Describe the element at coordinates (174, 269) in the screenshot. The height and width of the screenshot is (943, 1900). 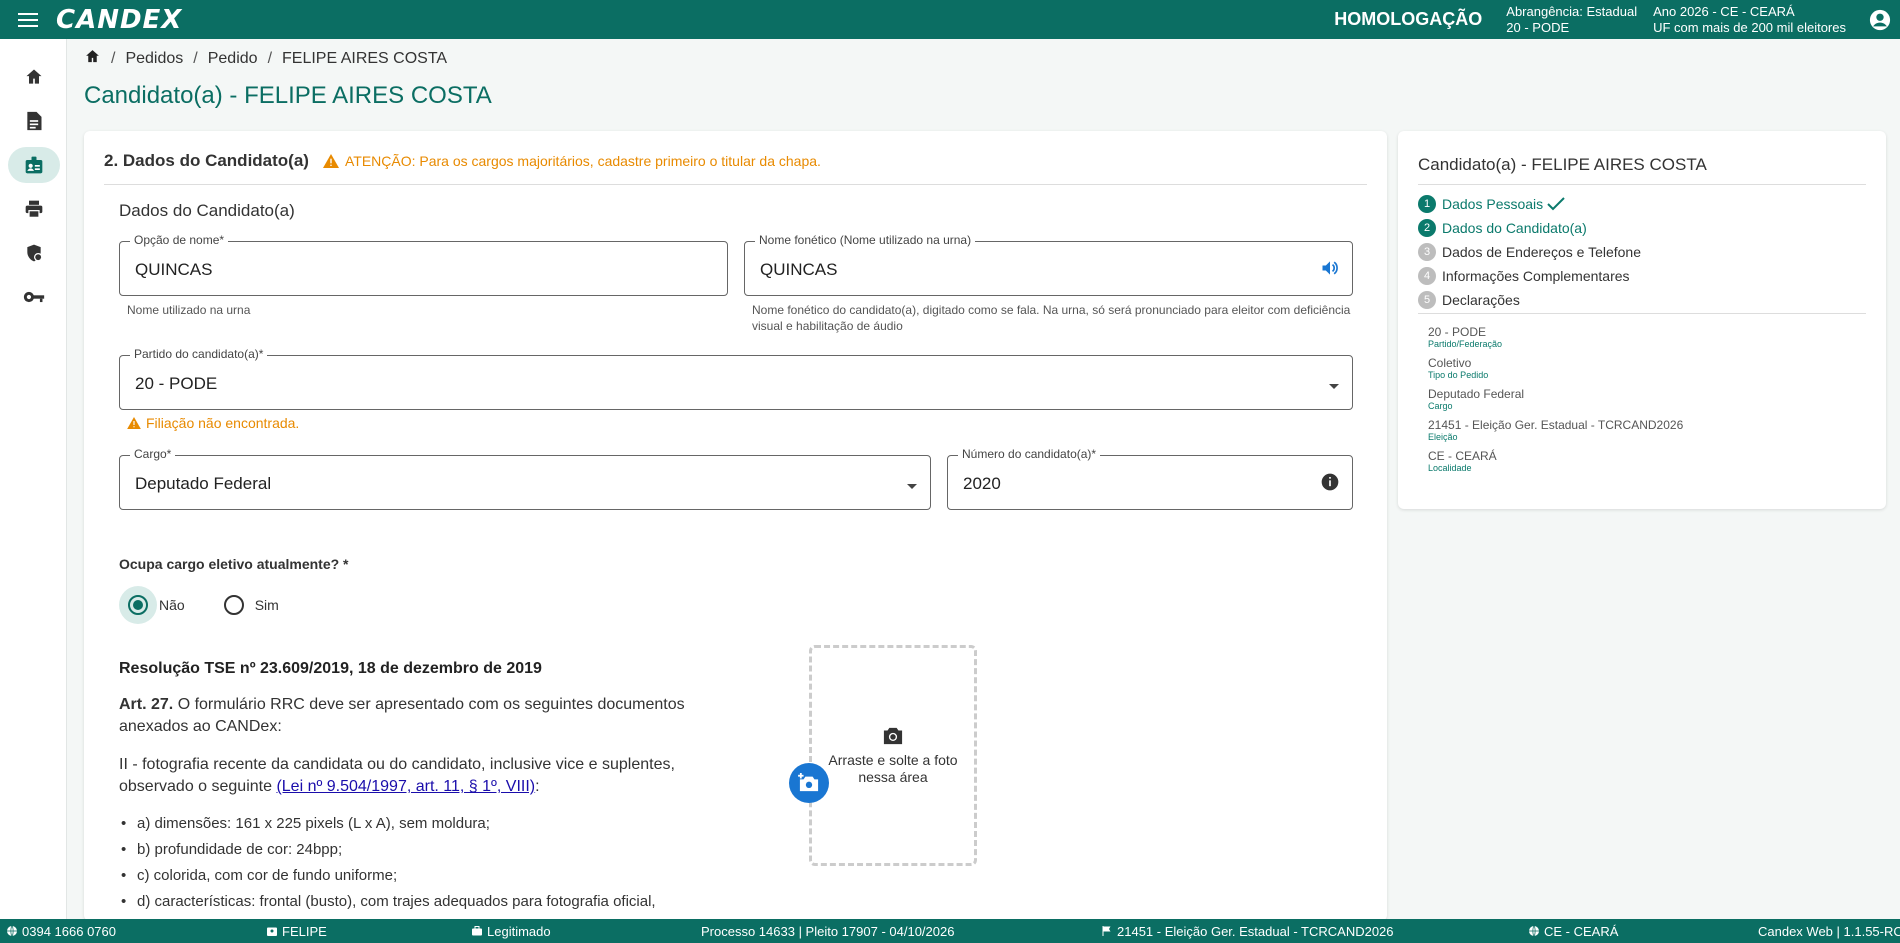
I see `name-option-value: QUINCAS` at that location.